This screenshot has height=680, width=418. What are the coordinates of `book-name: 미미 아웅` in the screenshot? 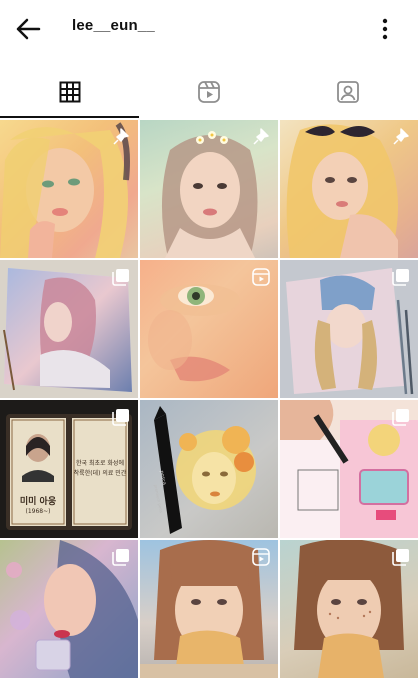 It's located at (38, 502).